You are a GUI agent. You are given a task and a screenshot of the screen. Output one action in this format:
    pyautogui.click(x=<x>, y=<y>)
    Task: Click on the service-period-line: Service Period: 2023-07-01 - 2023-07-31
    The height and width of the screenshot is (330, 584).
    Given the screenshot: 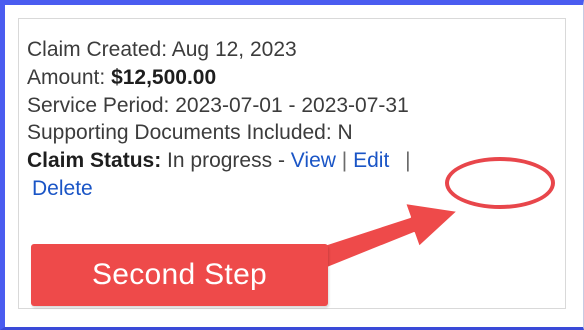 What is the action you would take?
    pyautogui.click(x=218, y=106)
    